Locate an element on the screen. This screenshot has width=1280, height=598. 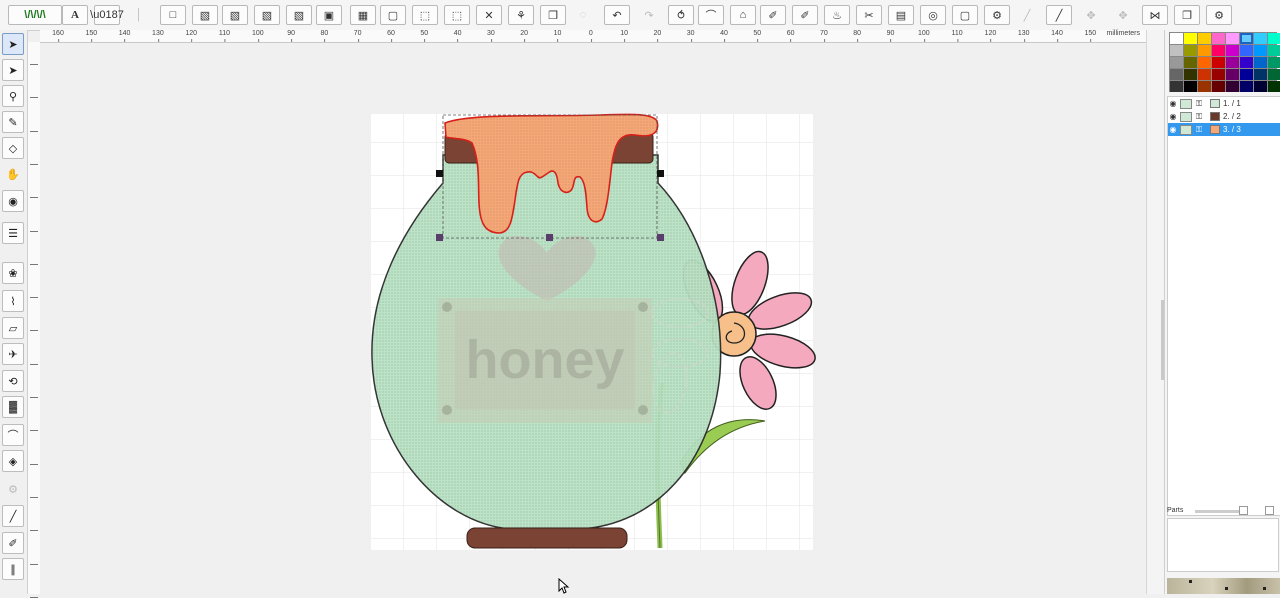
monogram-button: \u0187 is located at coordinates (107, 15).